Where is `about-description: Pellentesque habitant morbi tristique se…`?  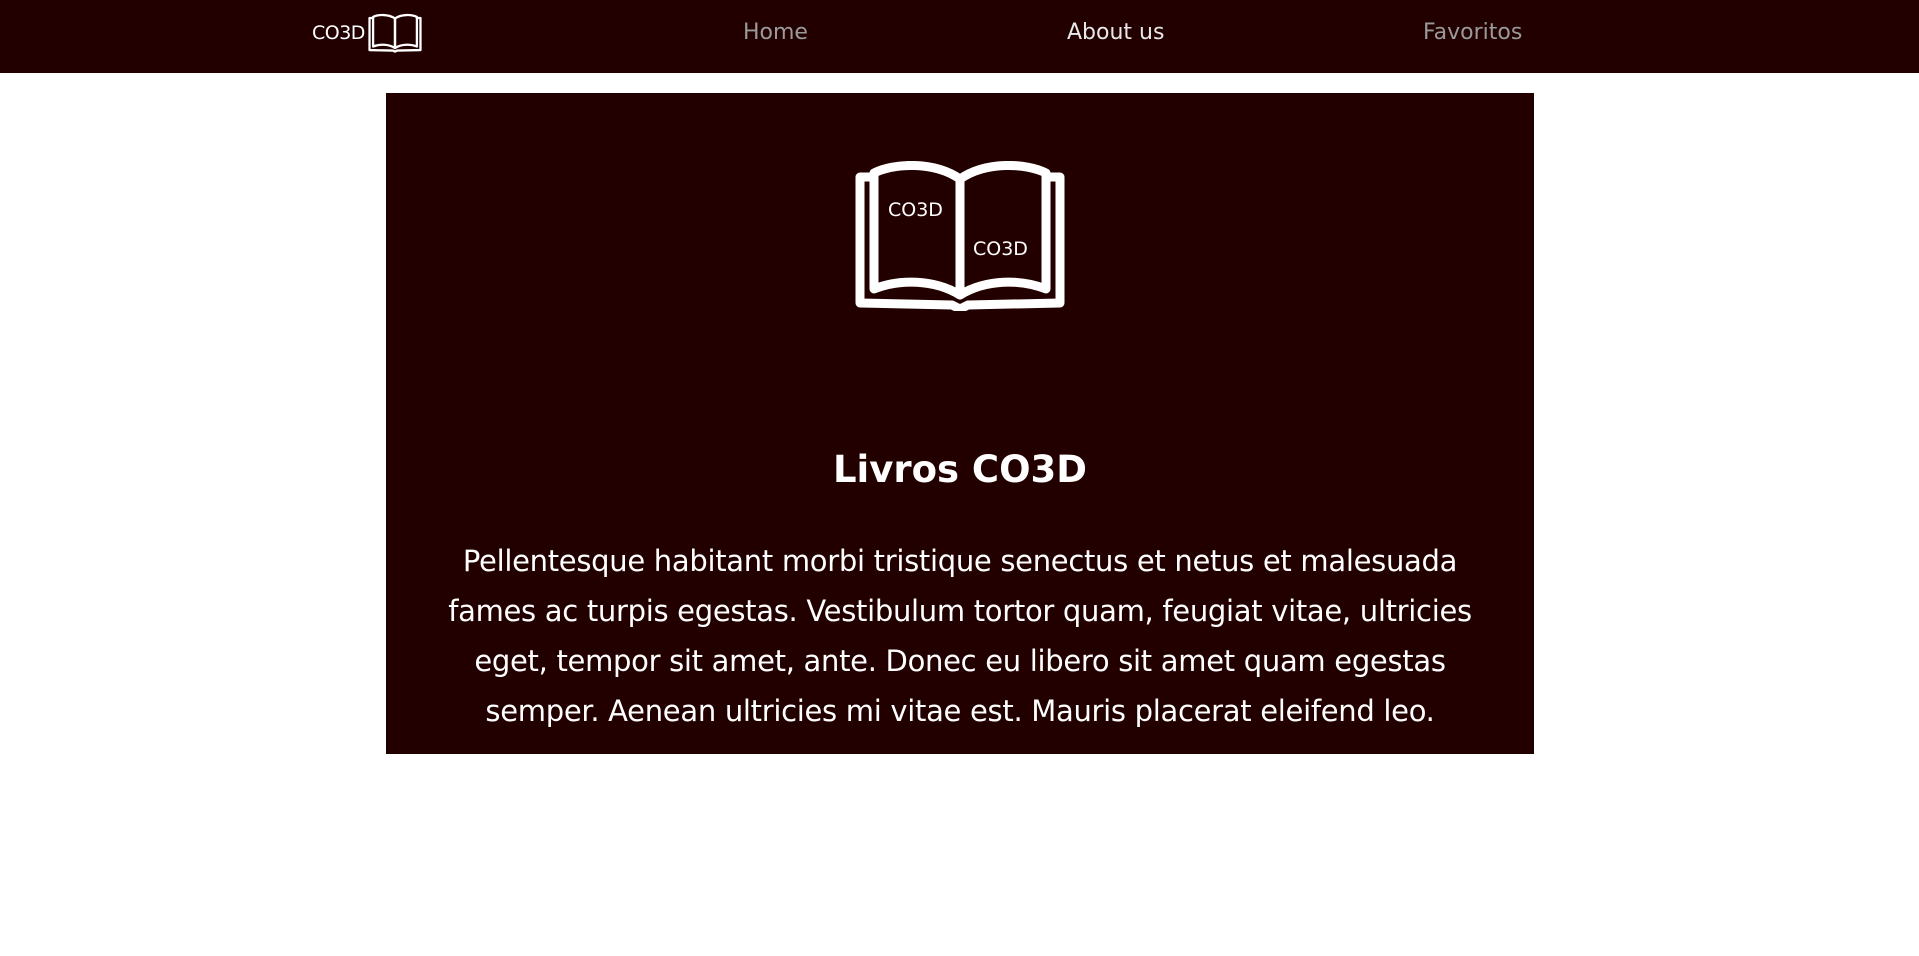 about-description: Pellentesque habitant morbi tristique se… is located at coordinates (960, 636).